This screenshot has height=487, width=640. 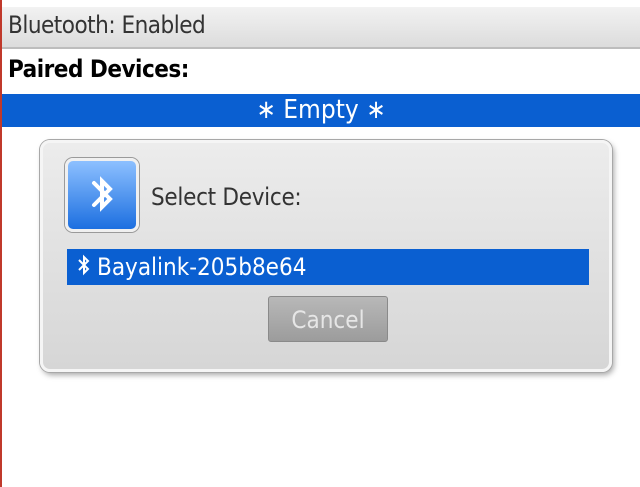 I want to click on cancel-button: Cancel, so click(x=328, y=319).